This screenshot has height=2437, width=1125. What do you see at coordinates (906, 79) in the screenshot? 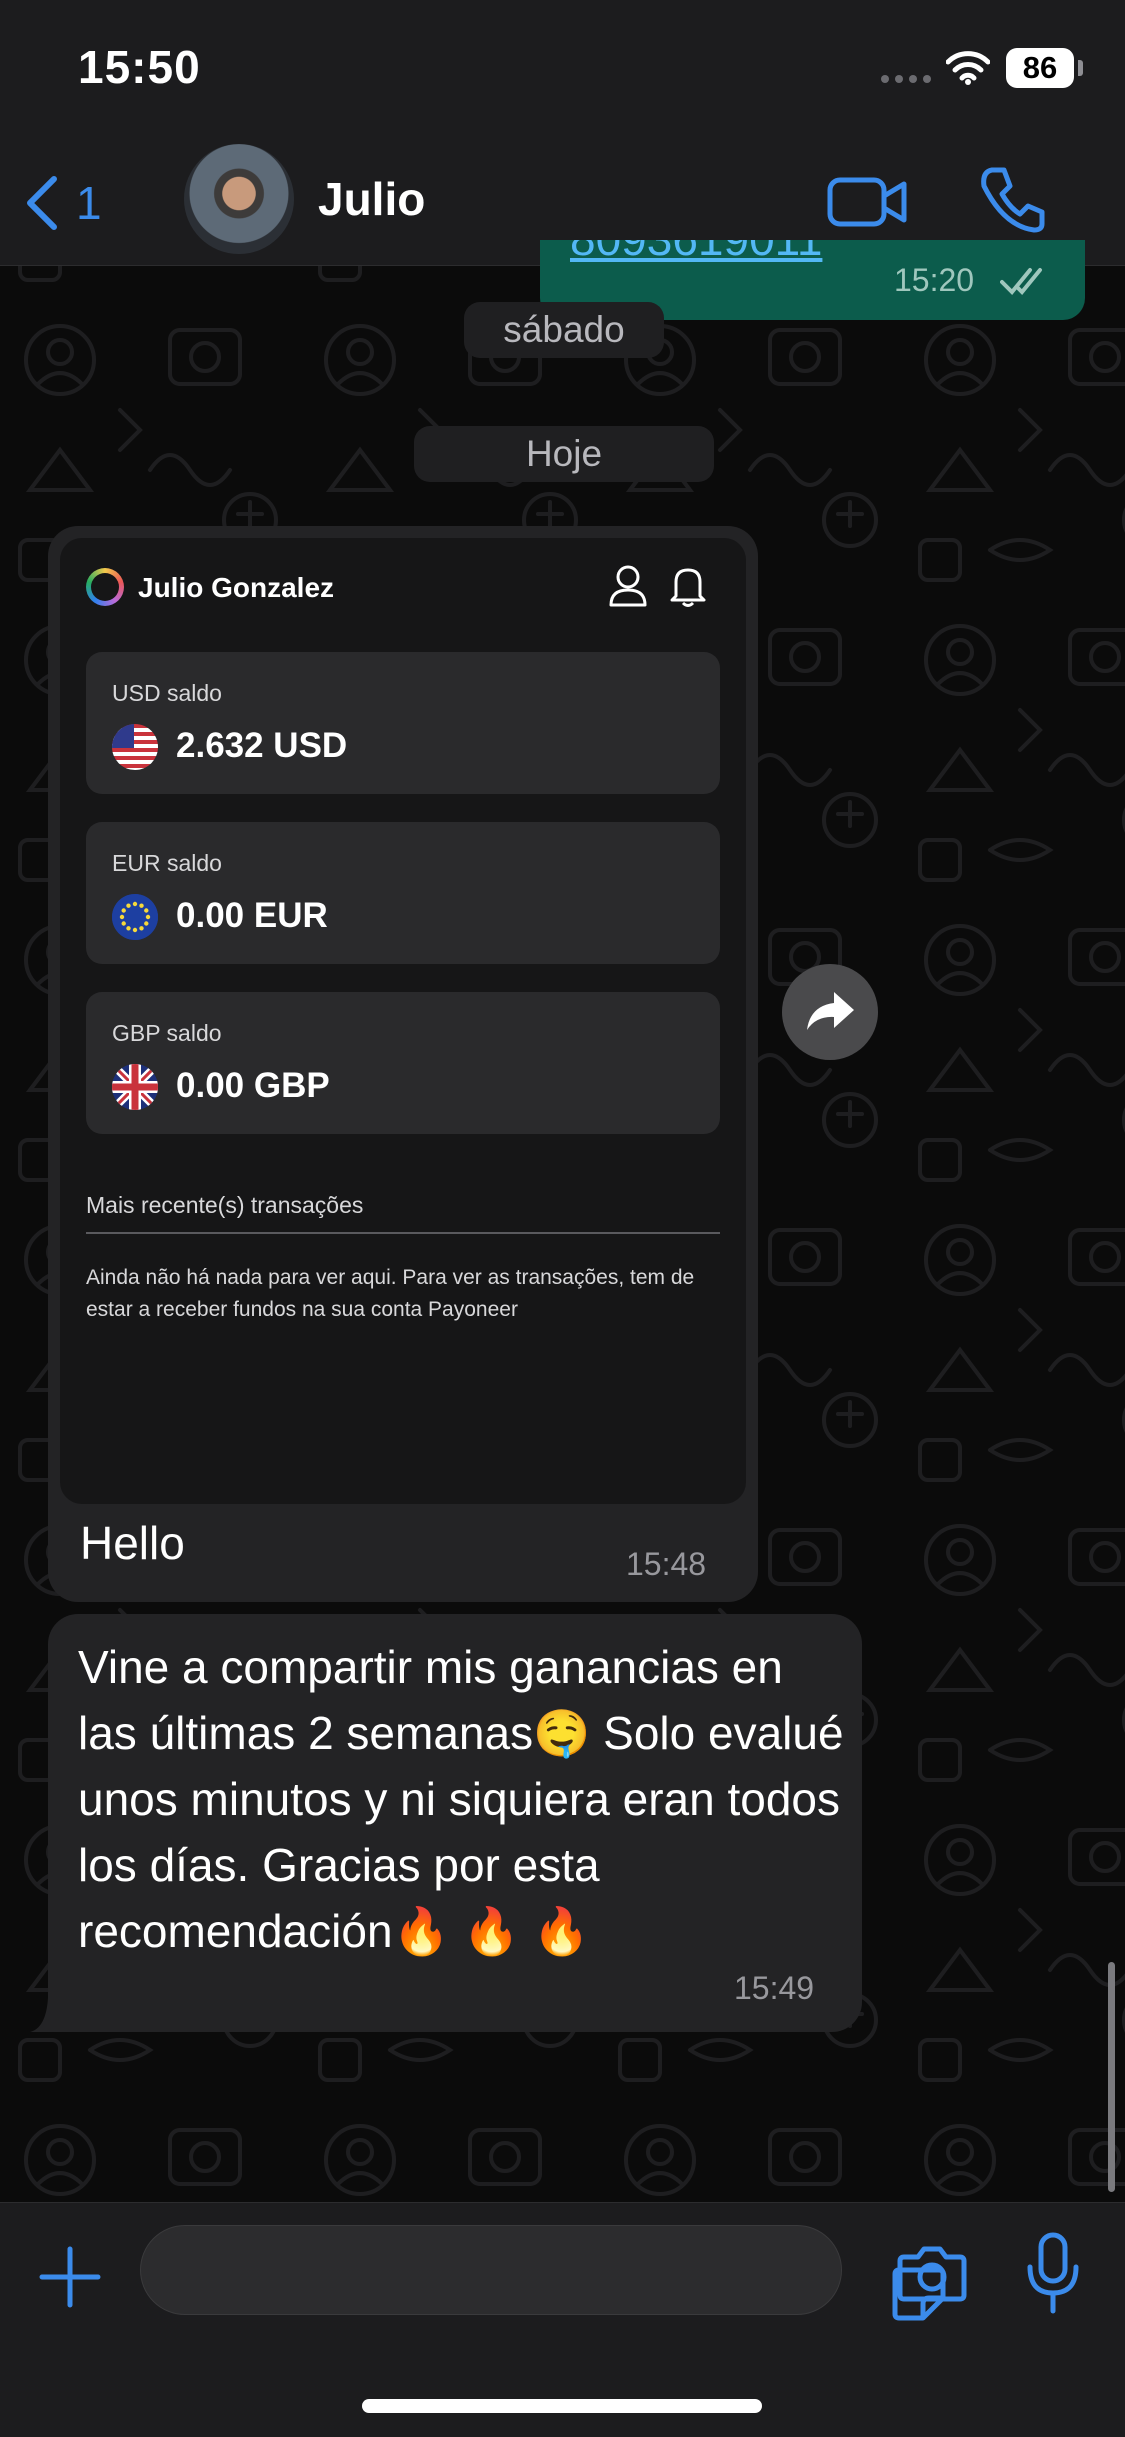
I see `cellular-signal-icon` at bounding box center [906, 79].